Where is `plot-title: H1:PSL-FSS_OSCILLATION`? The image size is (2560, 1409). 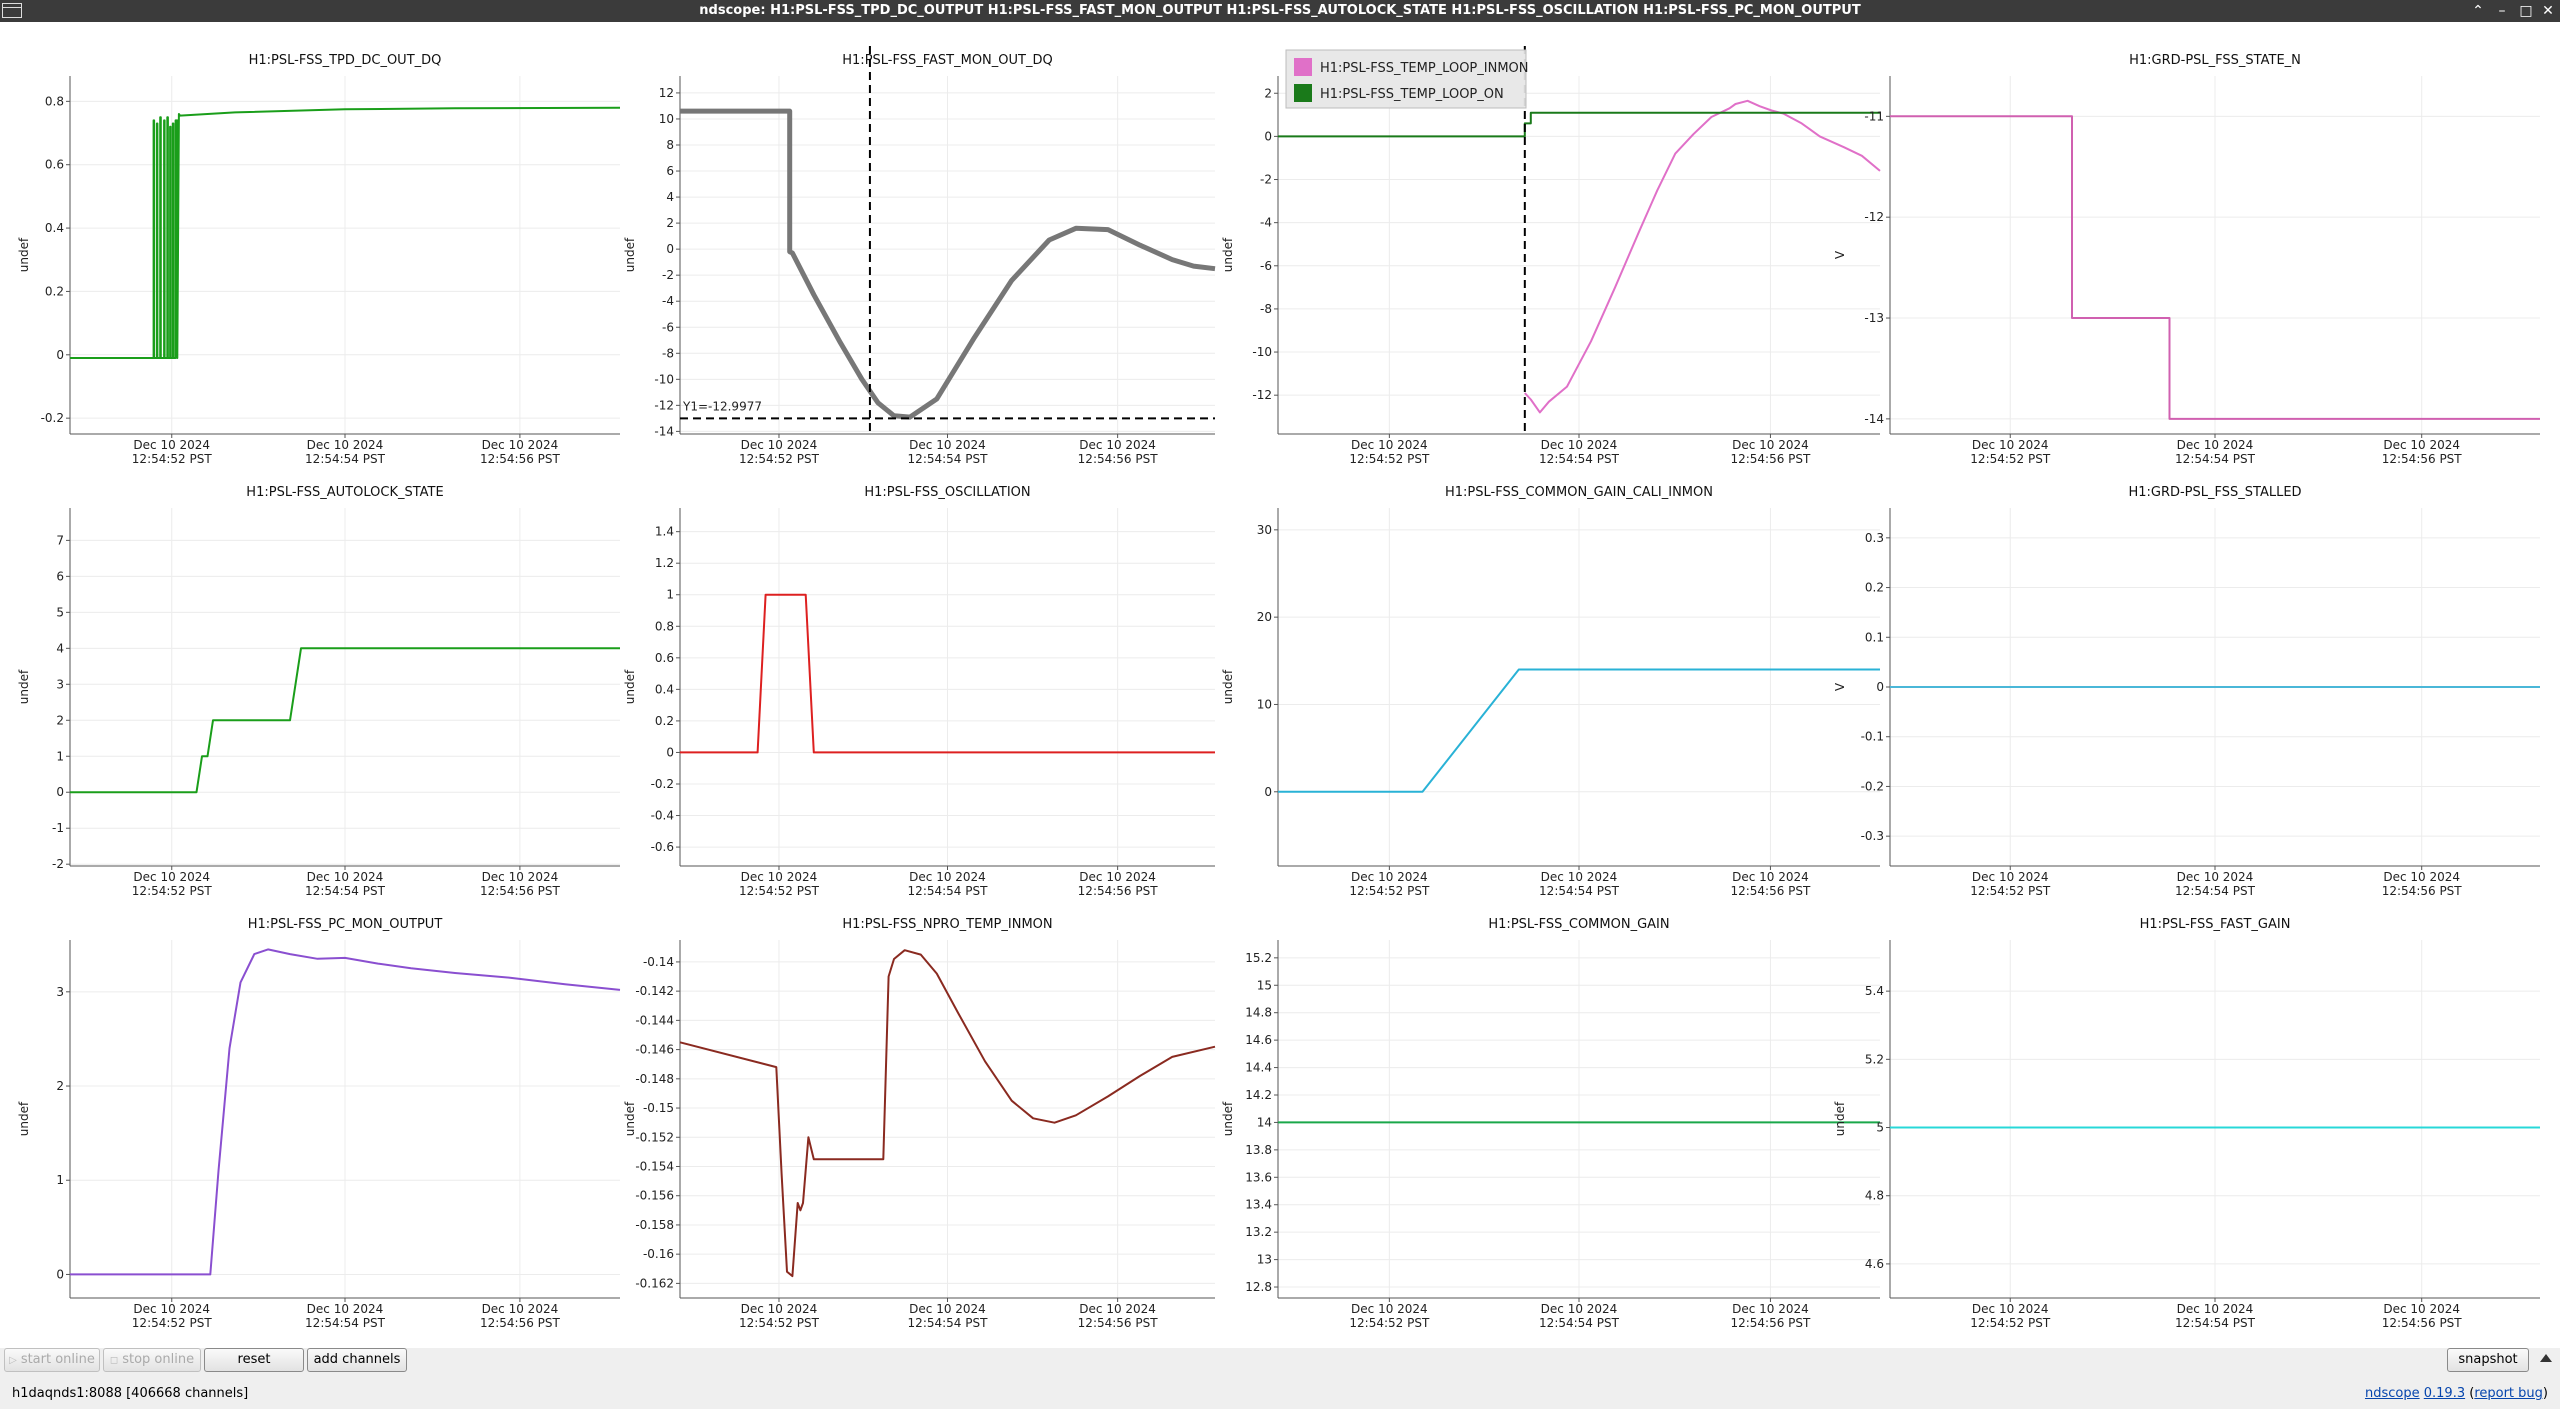 plot-title: H1:PSL-FSS_OSCILLATION is located at coordinates (947, 492).